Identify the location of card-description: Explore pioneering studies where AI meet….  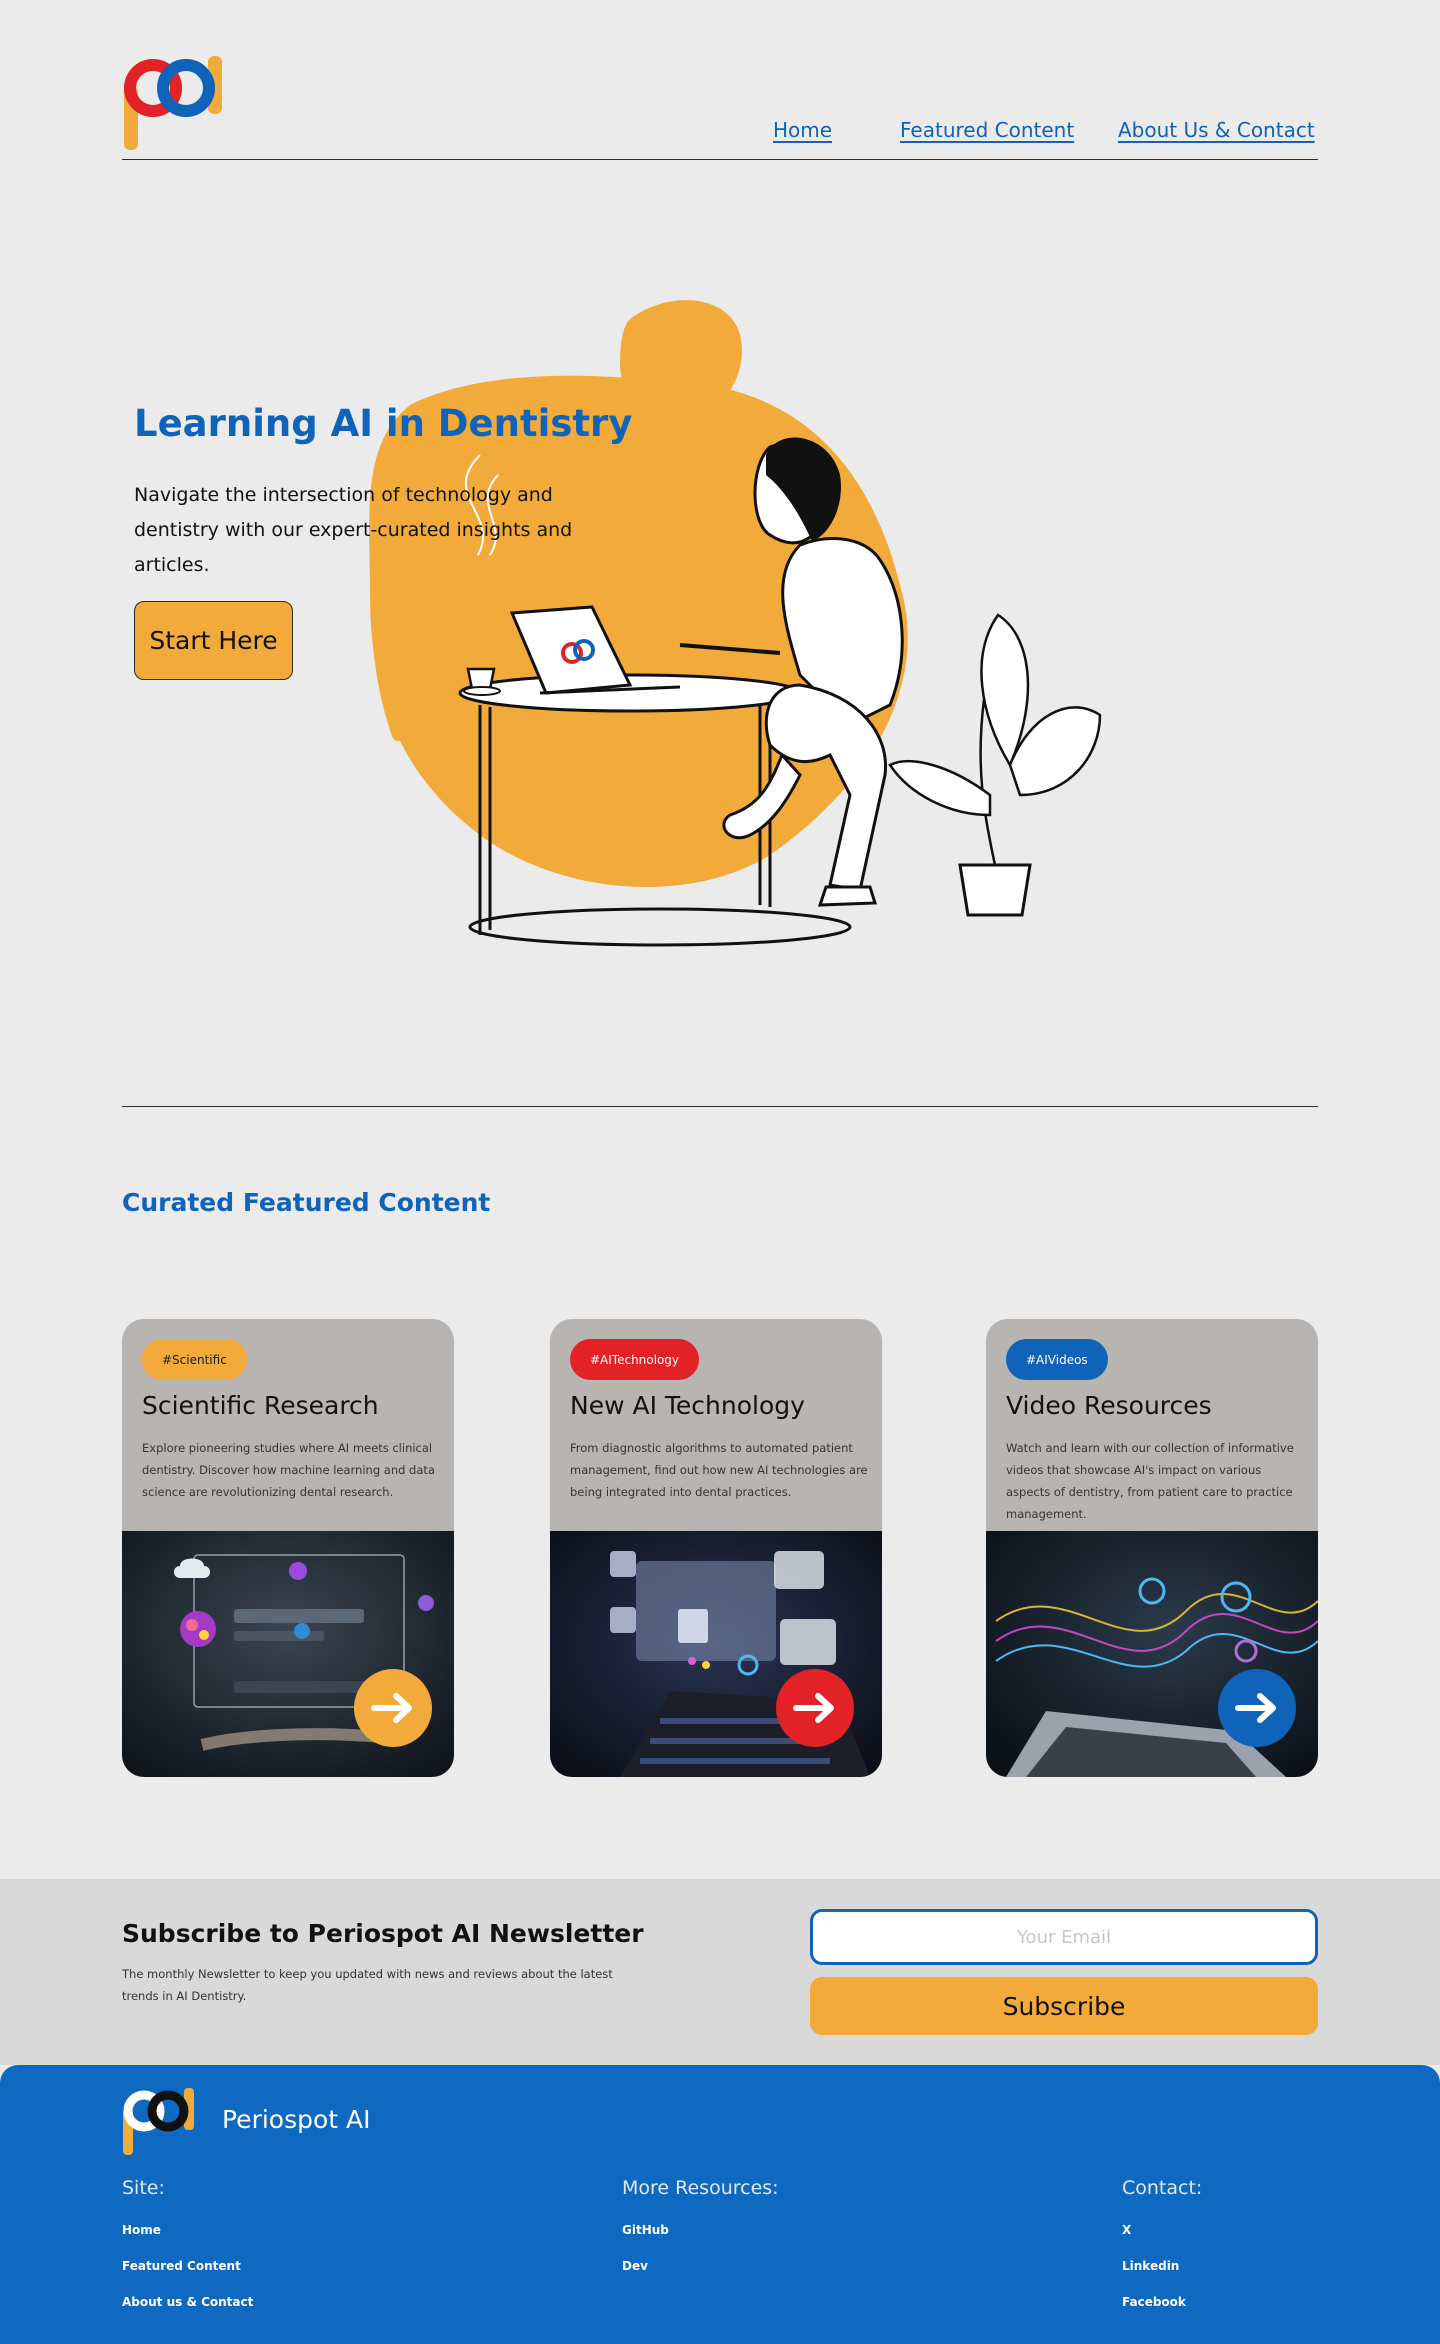
(288, 1470).